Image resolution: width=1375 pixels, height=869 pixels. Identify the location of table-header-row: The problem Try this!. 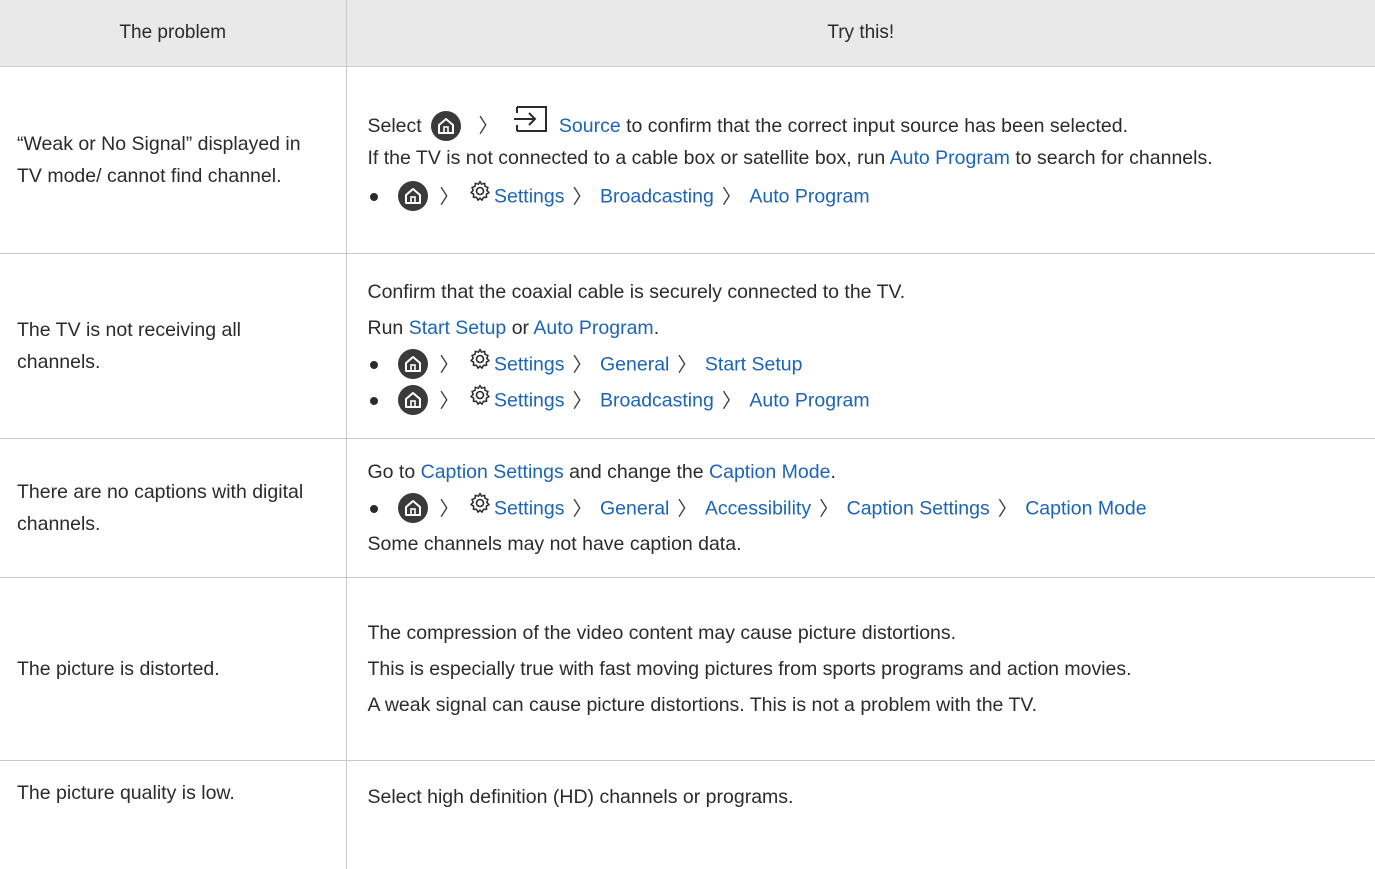
(687, 33).